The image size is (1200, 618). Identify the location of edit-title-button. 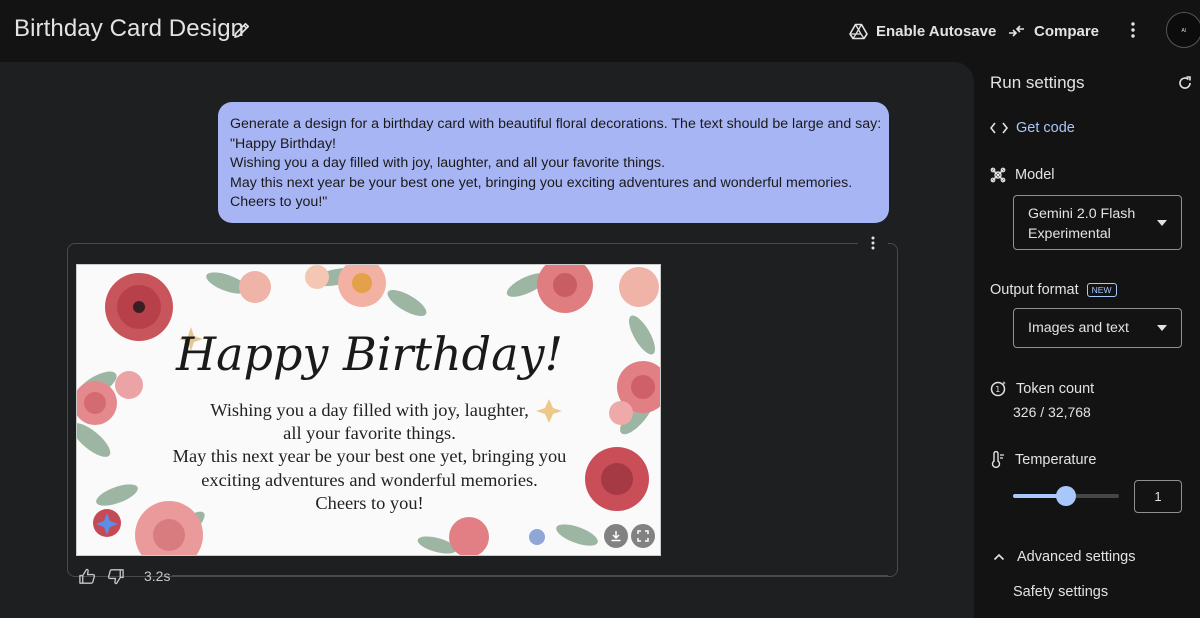
(242, 30).